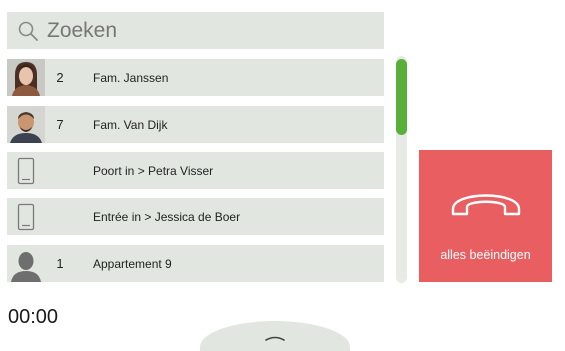 The image size is (565, 351). What do you see at coordinates (485, 255) in the screenshot?
I see `end-all-label: alles beëindigen` at bounding box center [485, 255].